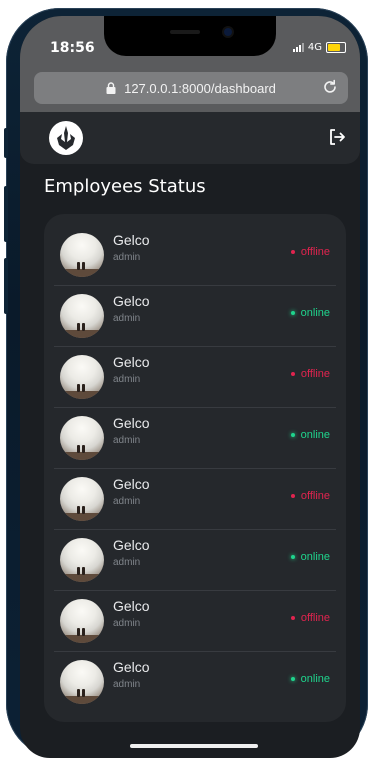 This screenshot has height=758, width=372. What do you see at coordinates (72, 48) in the screenshot?
I see `status-time: 18:56` at bounding box center [72, 48].